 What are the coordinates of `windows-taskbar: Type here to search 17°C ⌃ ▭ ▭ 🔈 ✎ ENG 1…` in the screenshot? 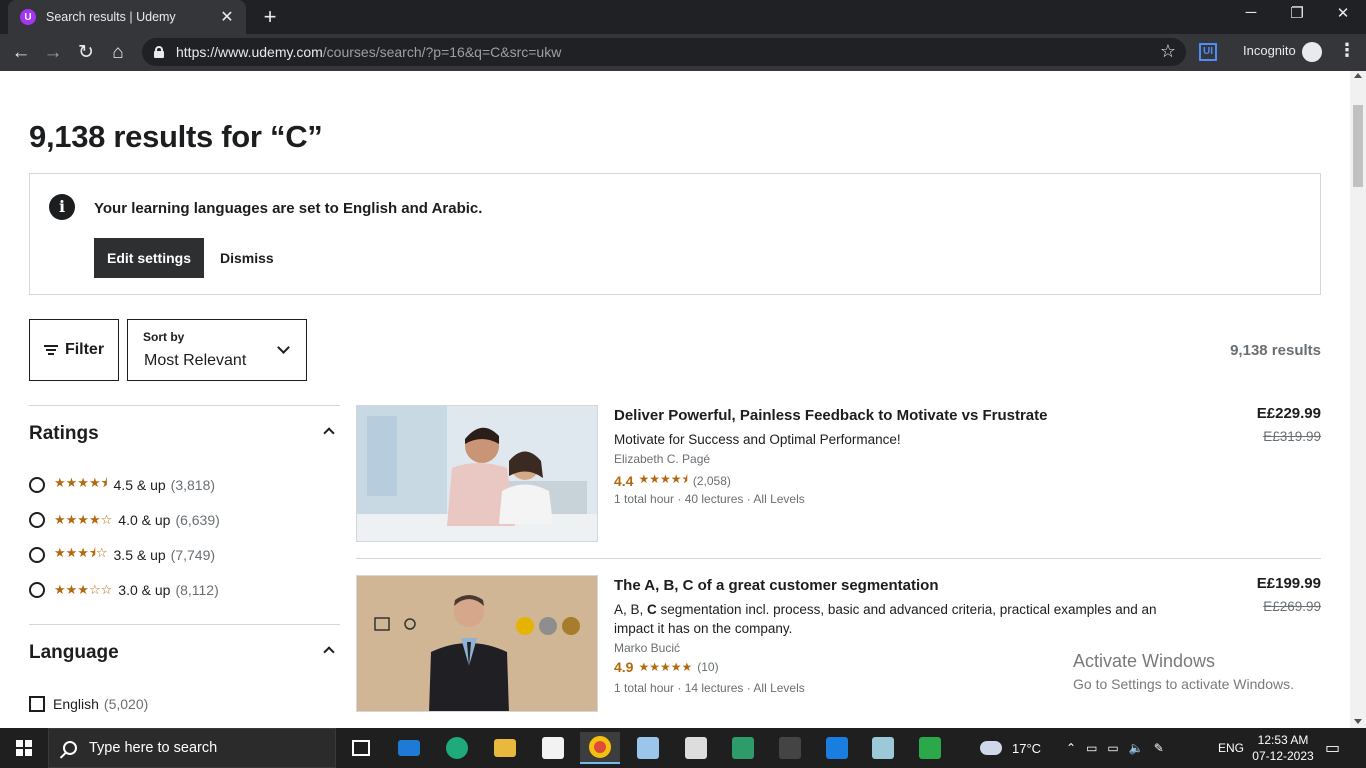 It's located at (683, 748).